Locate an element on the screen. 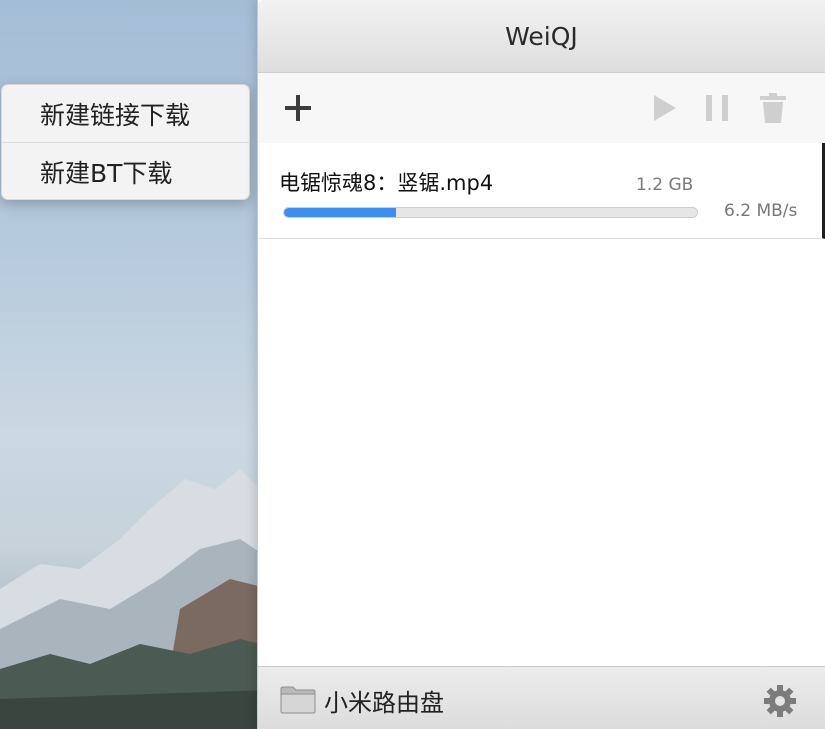 This screenshot has height=729, width=825. menu-item-new-link-download: 新建链接下载 is located at coordinates (125, 113).